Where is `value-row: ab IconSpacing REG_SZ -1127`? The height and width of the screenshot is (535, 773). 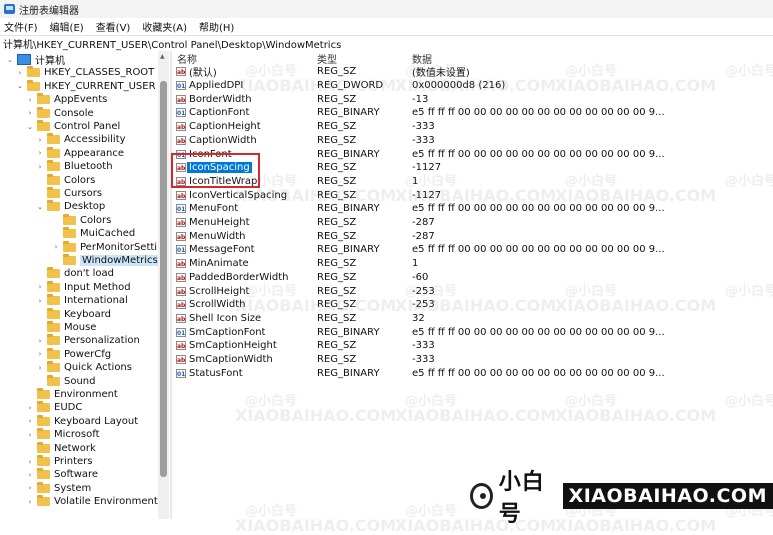
value-row: ab IconSpacing REG_SZ -1127 is located at coordinates (472, 168).